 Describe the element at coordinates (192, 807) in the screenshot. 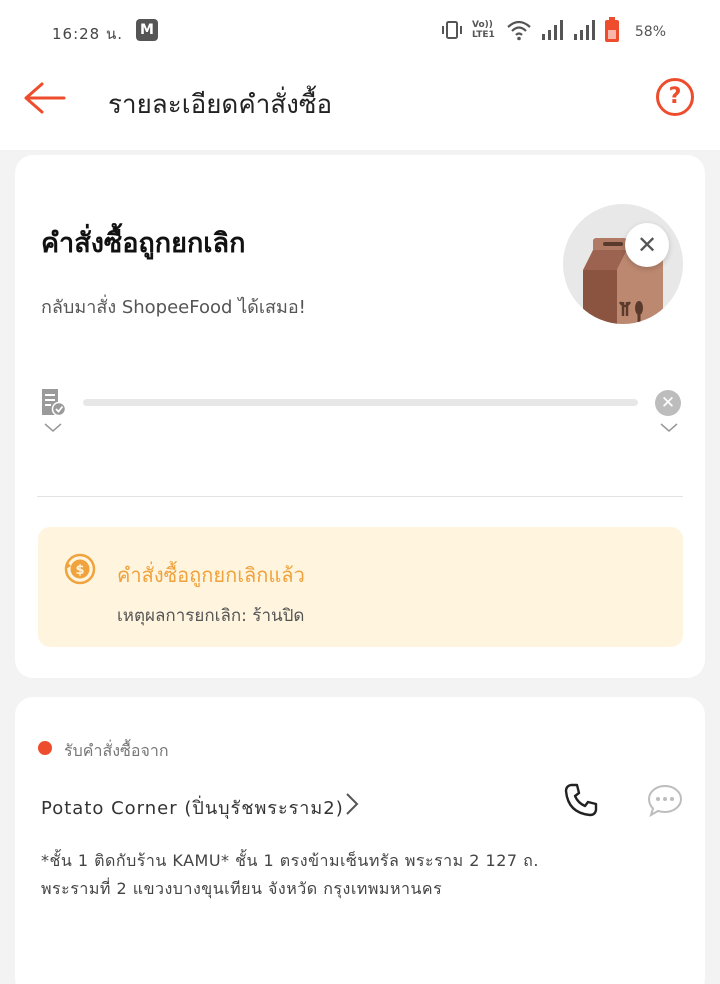

I see `restaurant-name-link: Potato Corner (ปิ่นบุรัชพระราม2)` at that location.